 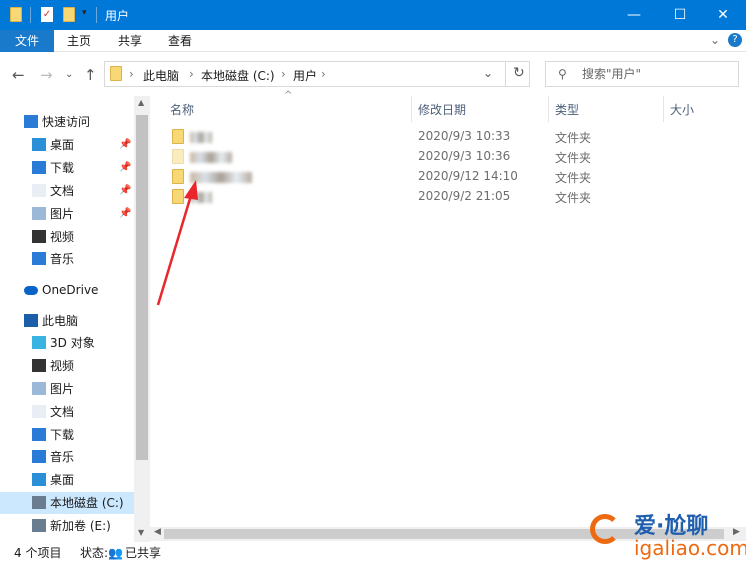 What do you see at coordinates (723, 15) in the screenshot?
I see `close-button: ✕` at bounding box center [723, 15].